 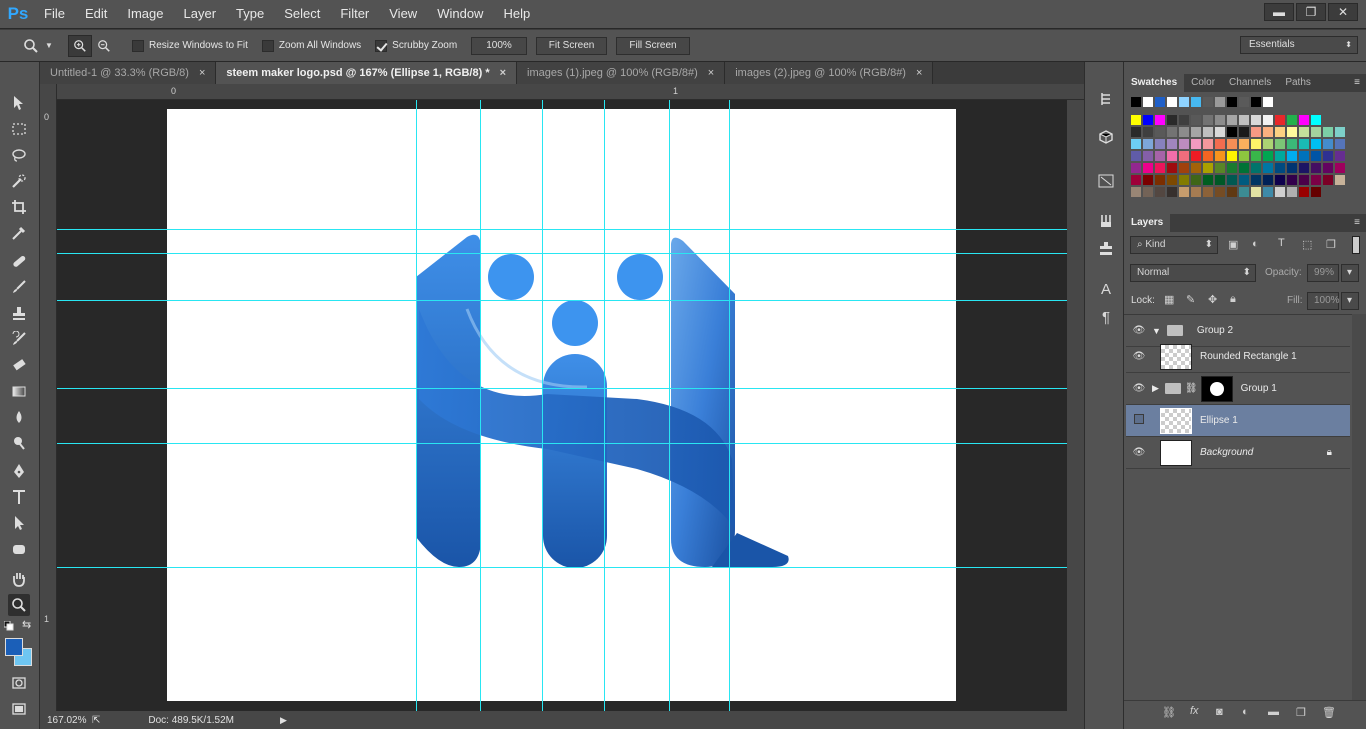 I want to click on fit-screen-button: Fit Screen, so click(x=571, y=45).